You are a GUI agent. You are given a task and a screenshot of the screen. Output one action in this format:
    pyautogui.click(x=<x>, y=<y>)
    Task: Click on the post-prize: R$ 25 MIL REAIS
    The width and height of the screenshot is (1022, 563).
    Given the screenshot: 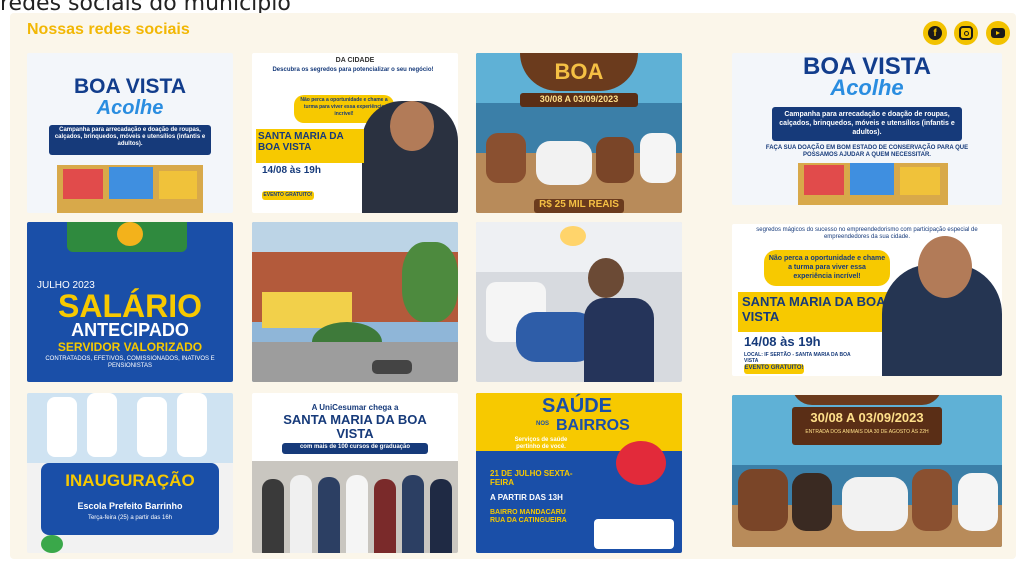 What is the action you would take?
    pyautogui.click(x=579, y=204)
    